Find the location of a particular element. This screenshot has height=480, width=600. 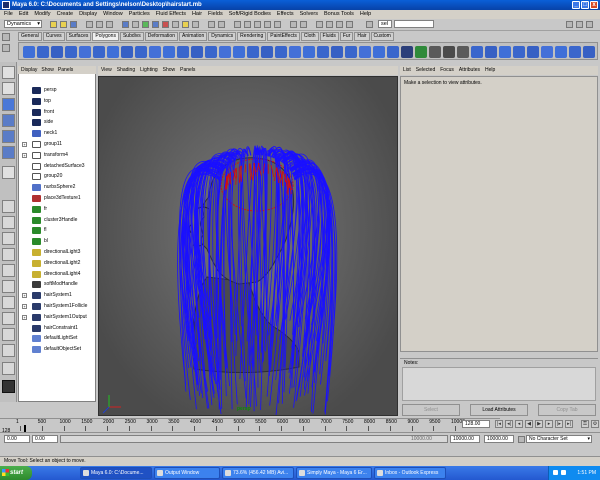

poly-append-icon is located at coordinates (393, 52).